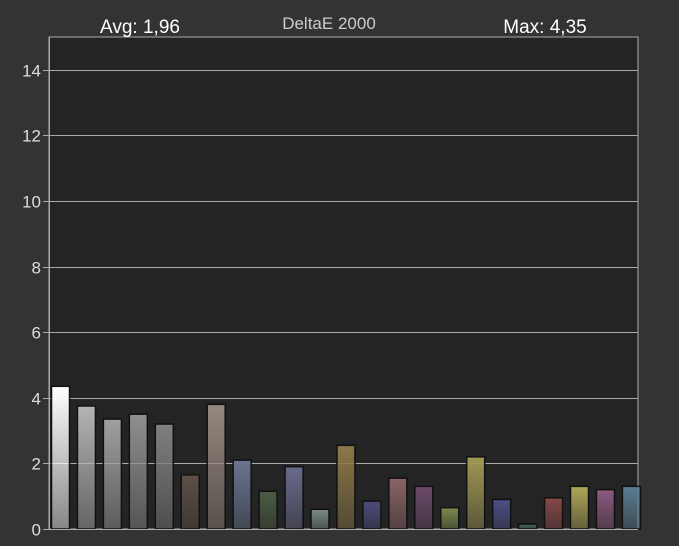 Image resolution: width=679 pixels, height=546 pixels. I want to click on average-label: Avg: 1,96, so click(140, 27).